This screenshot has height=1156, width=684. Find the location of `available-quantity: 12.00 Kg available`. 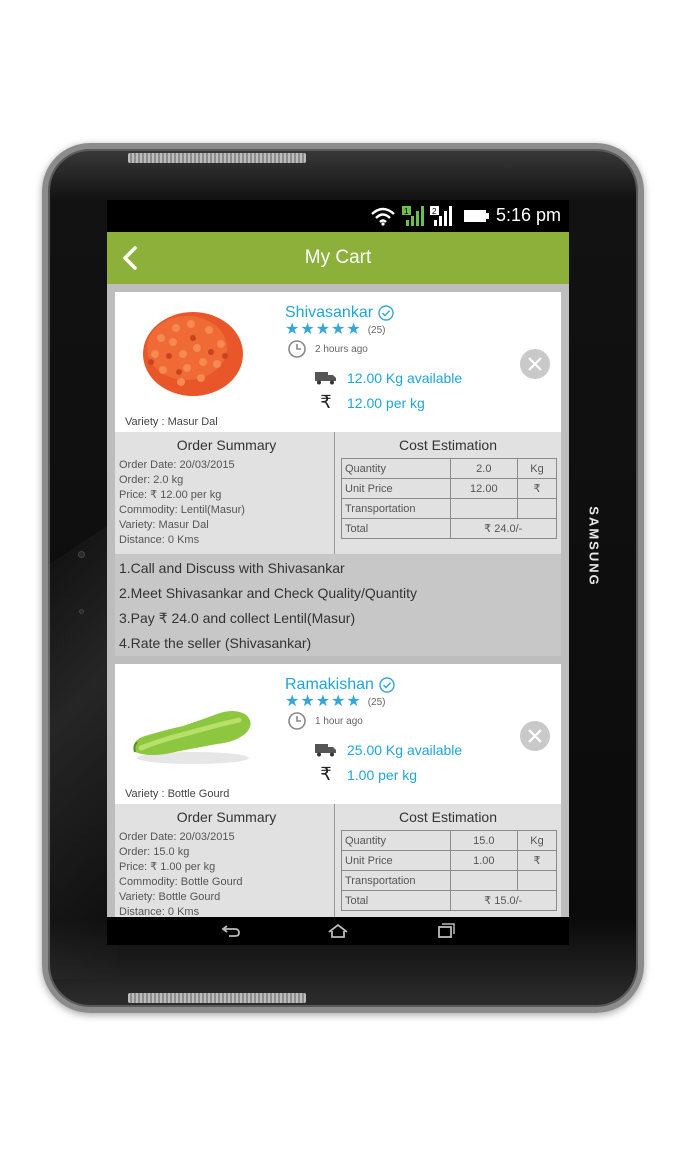

available-quantity: 12.00 Kg available is located at coordinates (405, 378).